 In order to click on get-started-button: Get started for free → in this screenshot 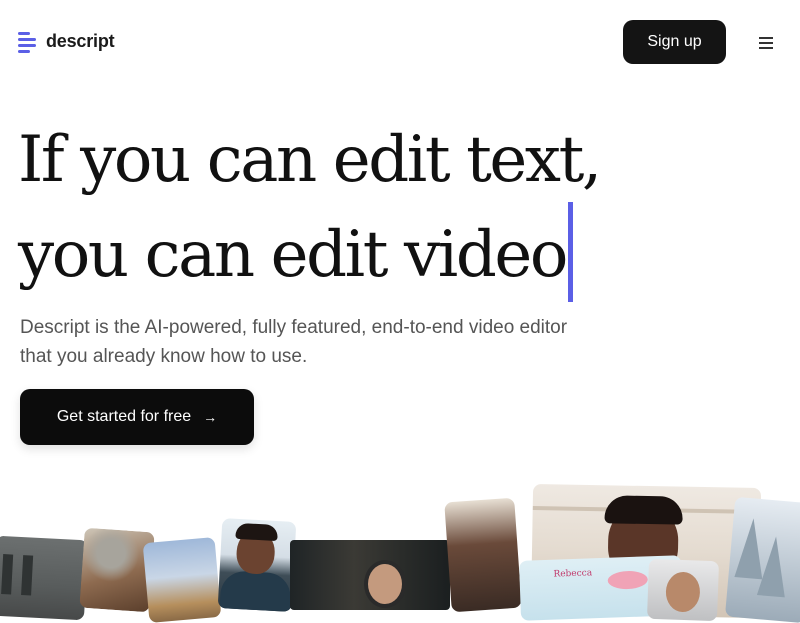, I will do `click(137, 417)`.